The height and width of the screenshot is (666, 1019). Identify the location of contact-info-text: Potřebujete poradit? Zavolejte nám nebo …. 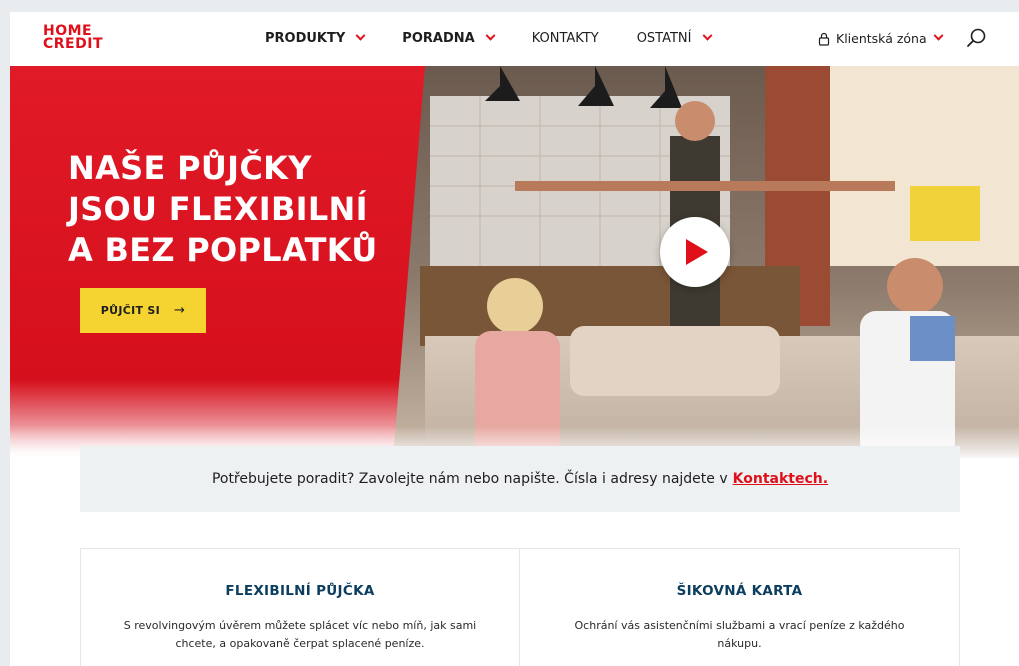
(469, 479).